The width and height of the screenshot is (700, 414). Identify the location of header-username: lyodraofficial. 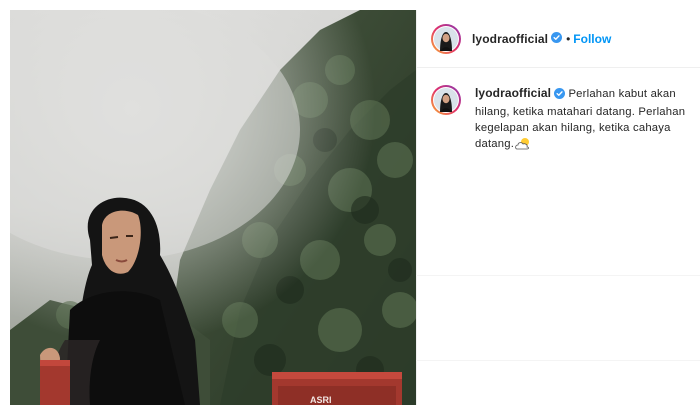
(510, 39).